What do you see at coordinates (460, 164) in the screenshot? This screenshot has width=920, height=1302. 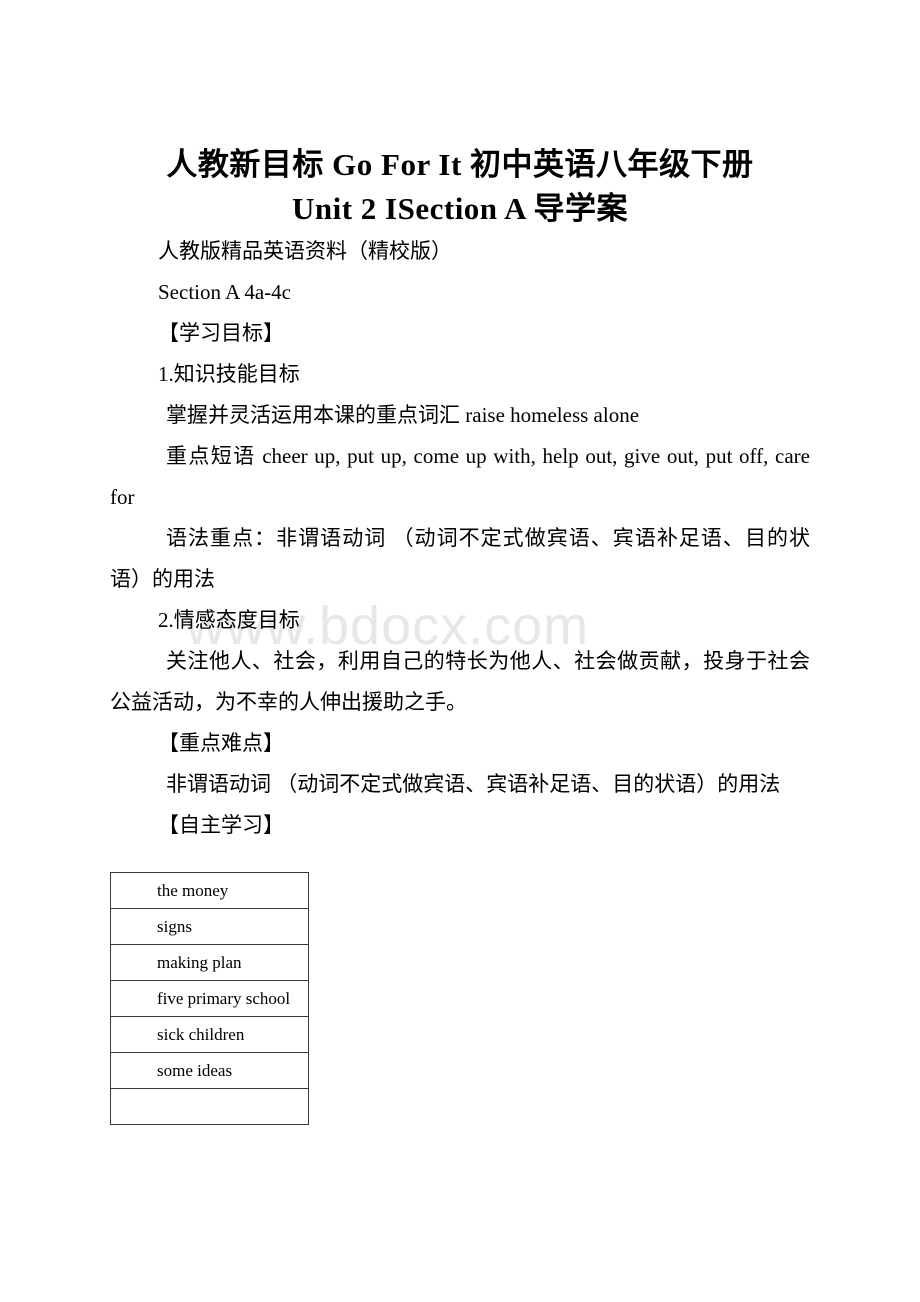 I see `document-title-line-1: 人教新目标 Go For It 初中英语八年级下册` at bounding box center [460, 164].